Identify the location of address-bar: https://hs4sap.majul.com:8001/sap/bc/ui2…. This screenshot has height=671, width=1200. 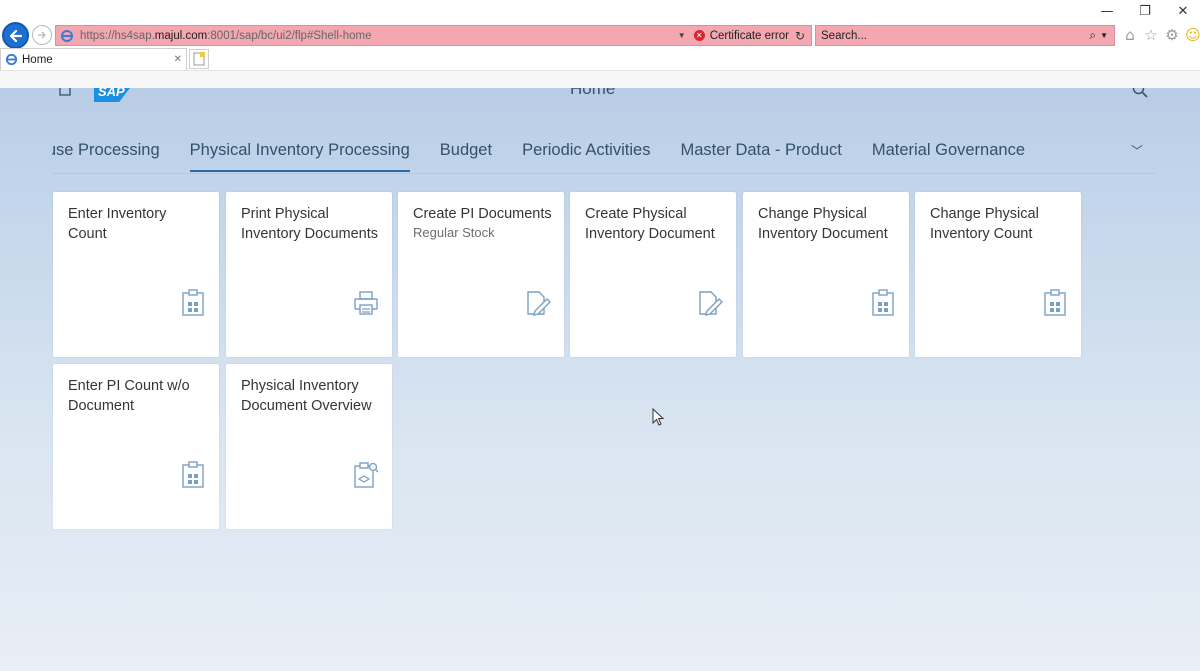
(433, 35).